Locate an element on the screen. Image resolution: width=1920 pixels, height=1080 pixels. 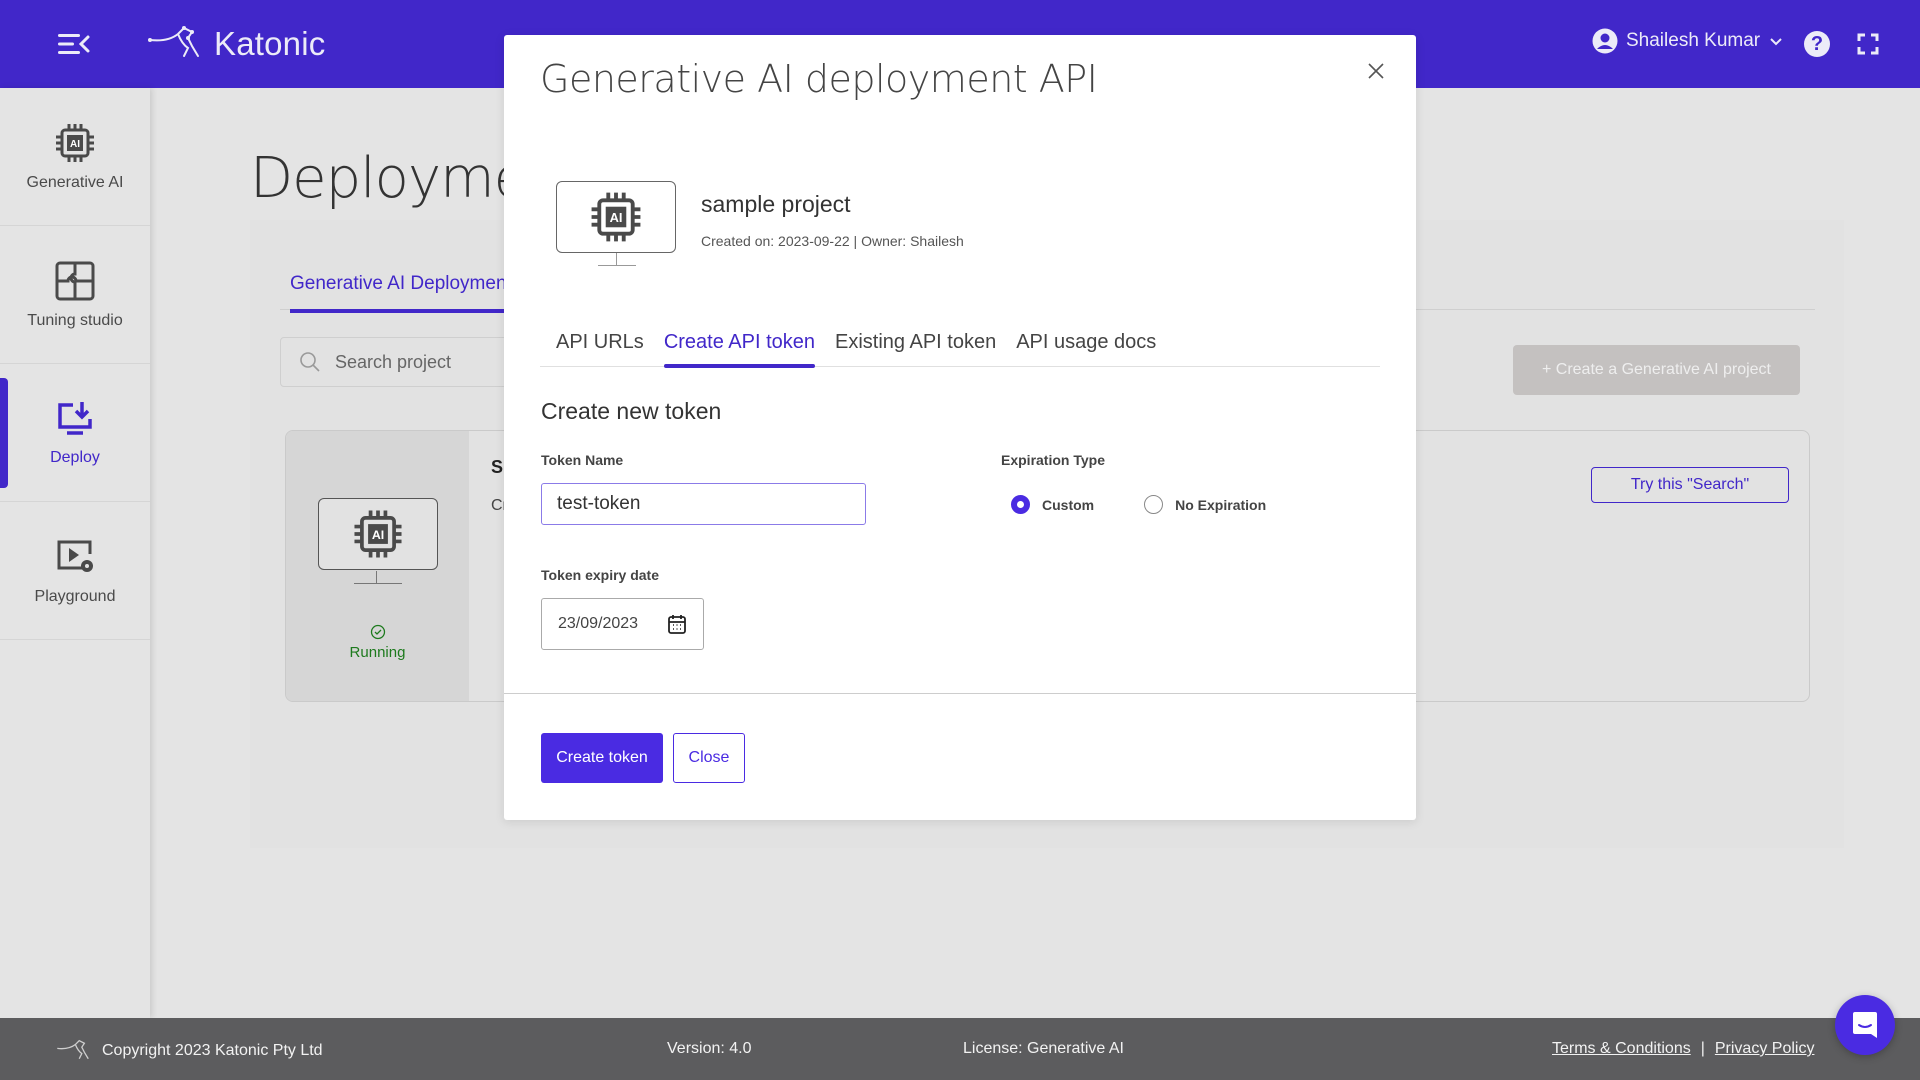
radio-custom: Custom is located at coordinates (1052, 504).